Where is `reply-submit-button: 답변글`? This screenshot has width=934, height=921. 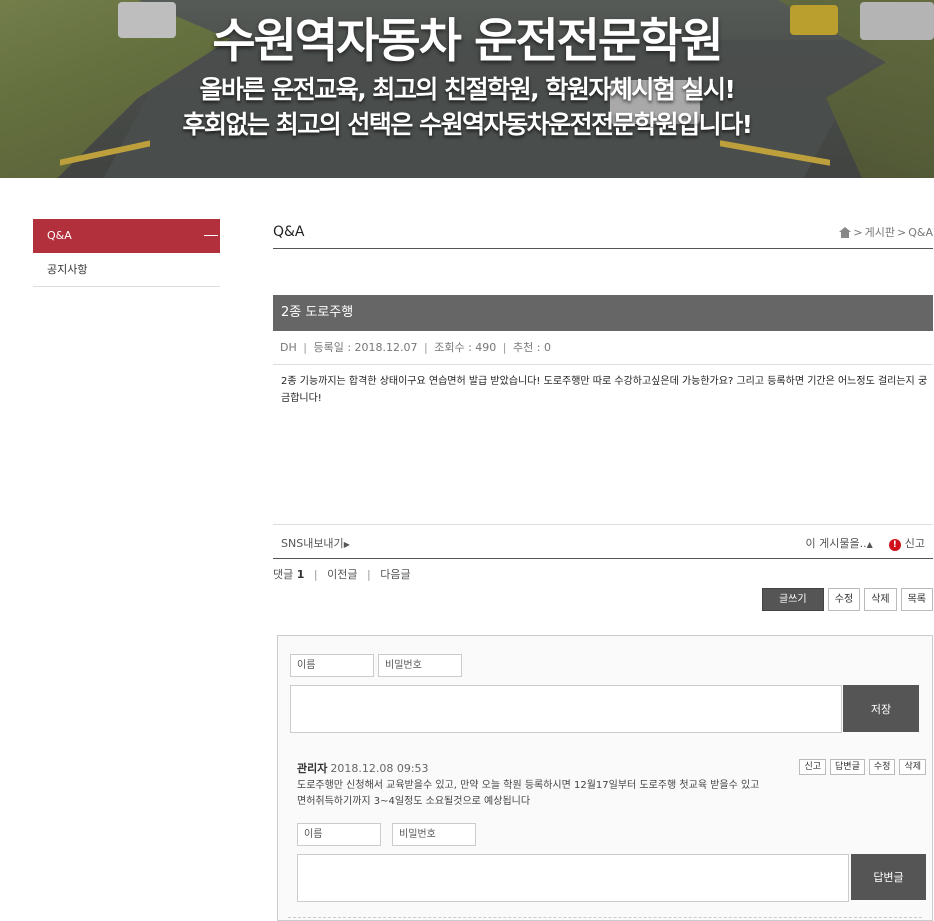
reply-submit-button: 답변글 is located at coordinates (888, 877).